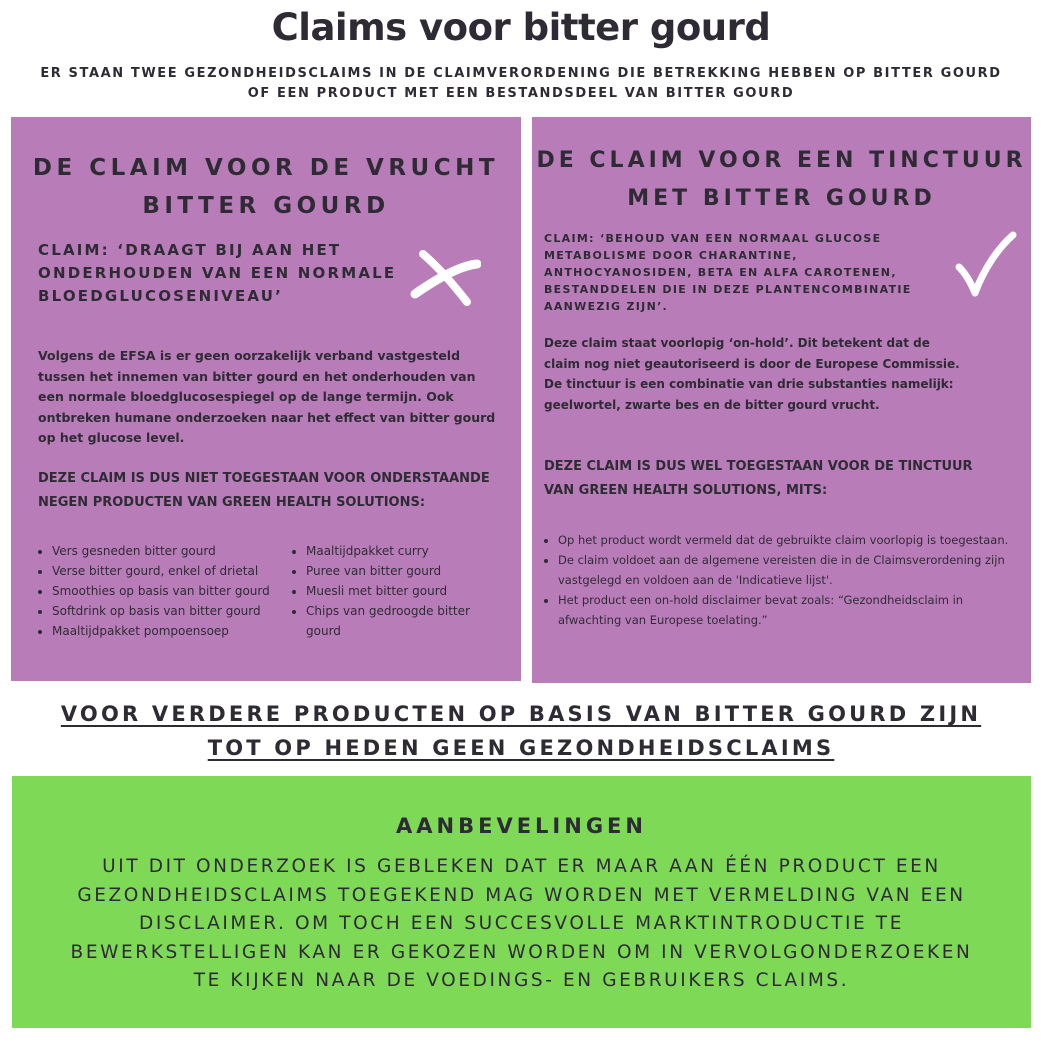 This screenshot has width=1042, height=1041. Describe the element at coordinates (606, 306) in the screenshot. I see `tincture-claim-line: AANWEZIG ZIJN’.` at that location.